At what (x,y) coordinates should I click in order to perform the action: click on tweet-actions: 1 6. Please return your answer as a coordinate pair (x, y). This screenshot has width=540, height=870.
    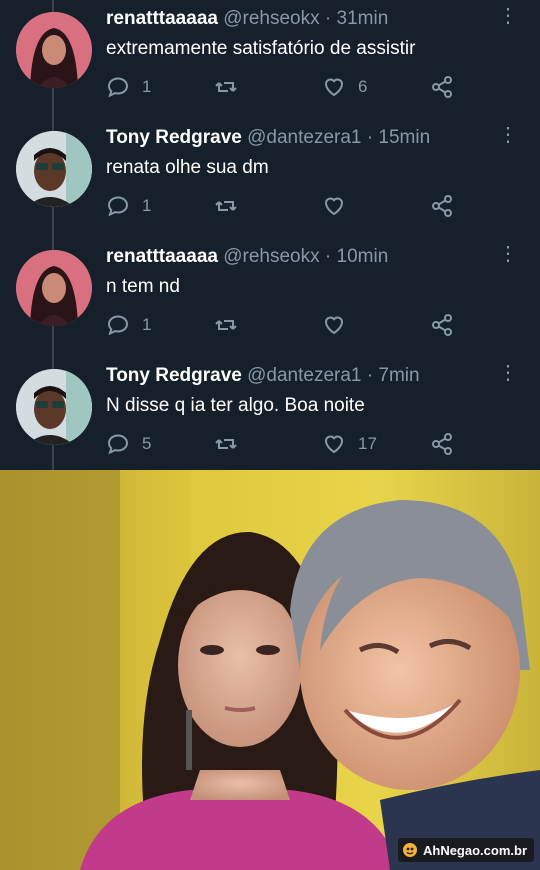
    Looking at the image, I should click on (286, 87).